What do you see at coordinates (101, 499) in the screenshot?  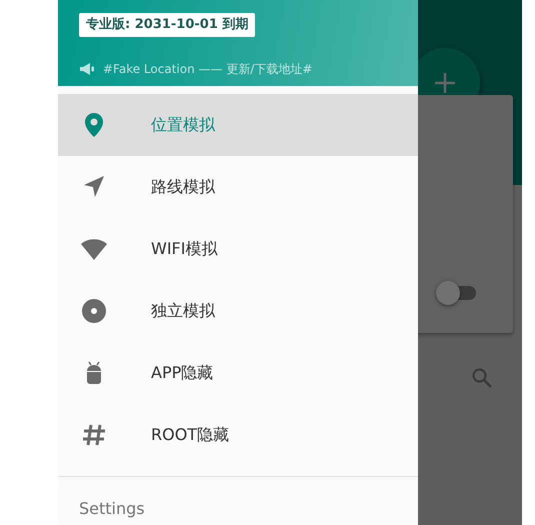 I see `settings-label: Settings` at bounding box center [101, 499].